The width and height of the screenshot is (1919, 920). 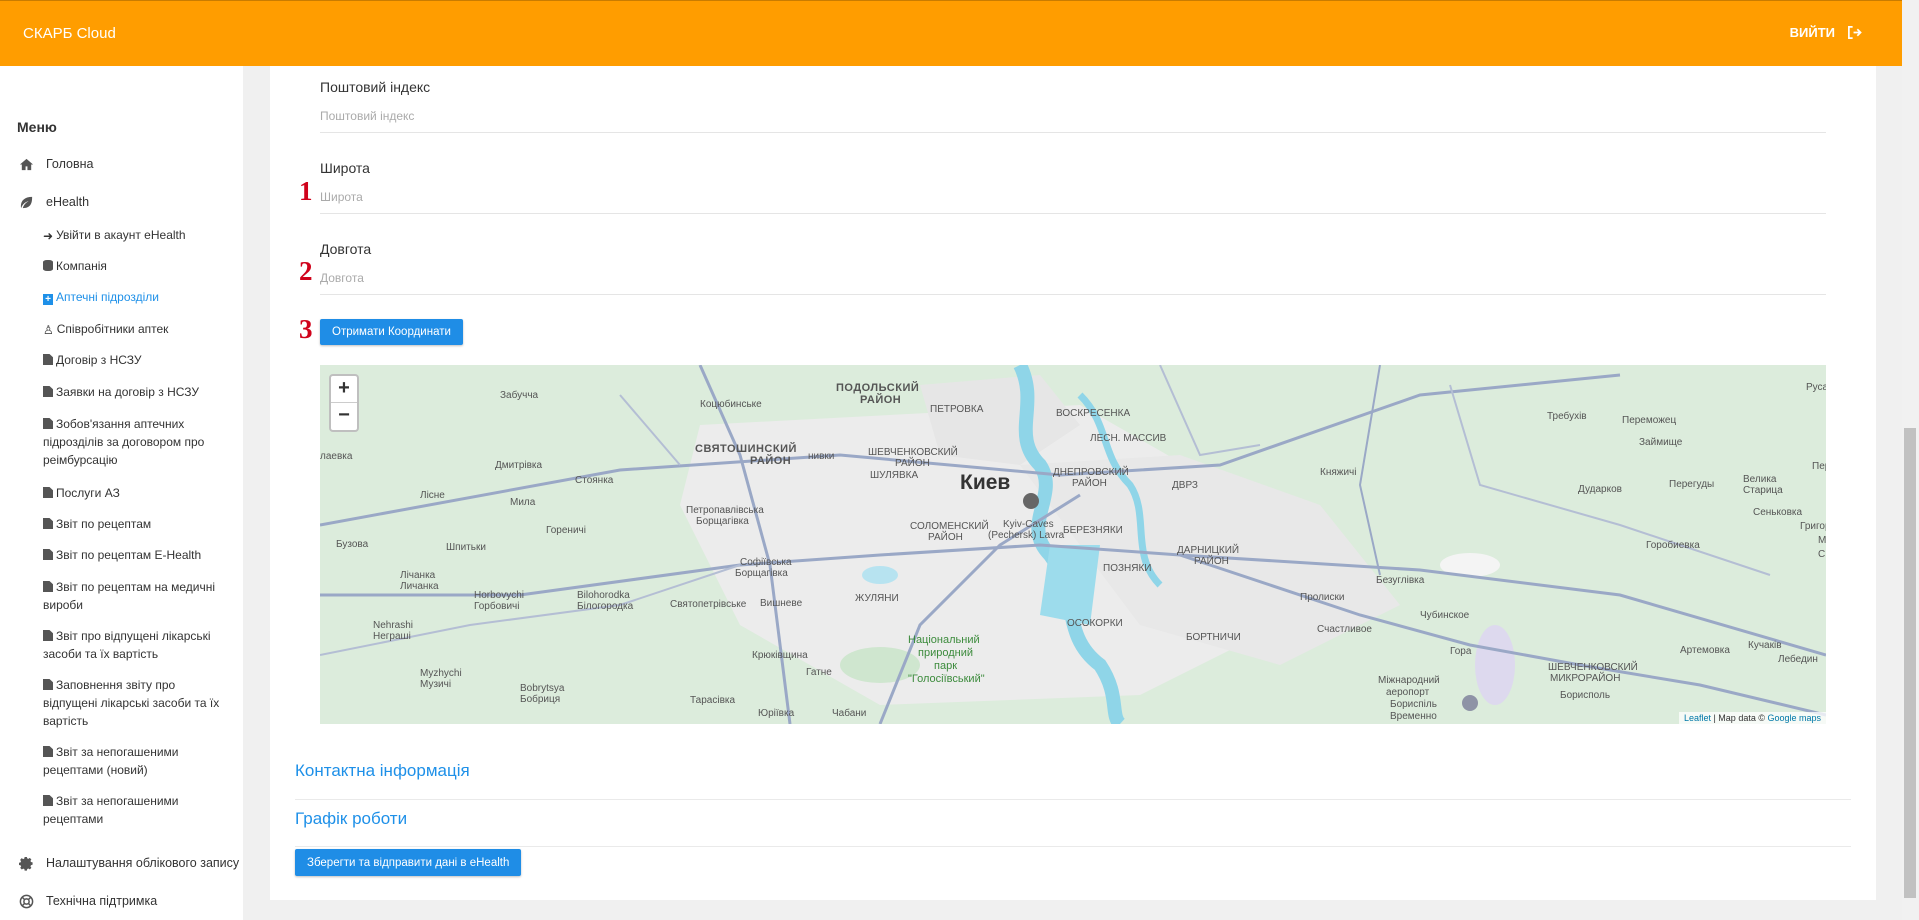 I want to click on google-maps-link: Google maps, so click(x=1794, y=718).